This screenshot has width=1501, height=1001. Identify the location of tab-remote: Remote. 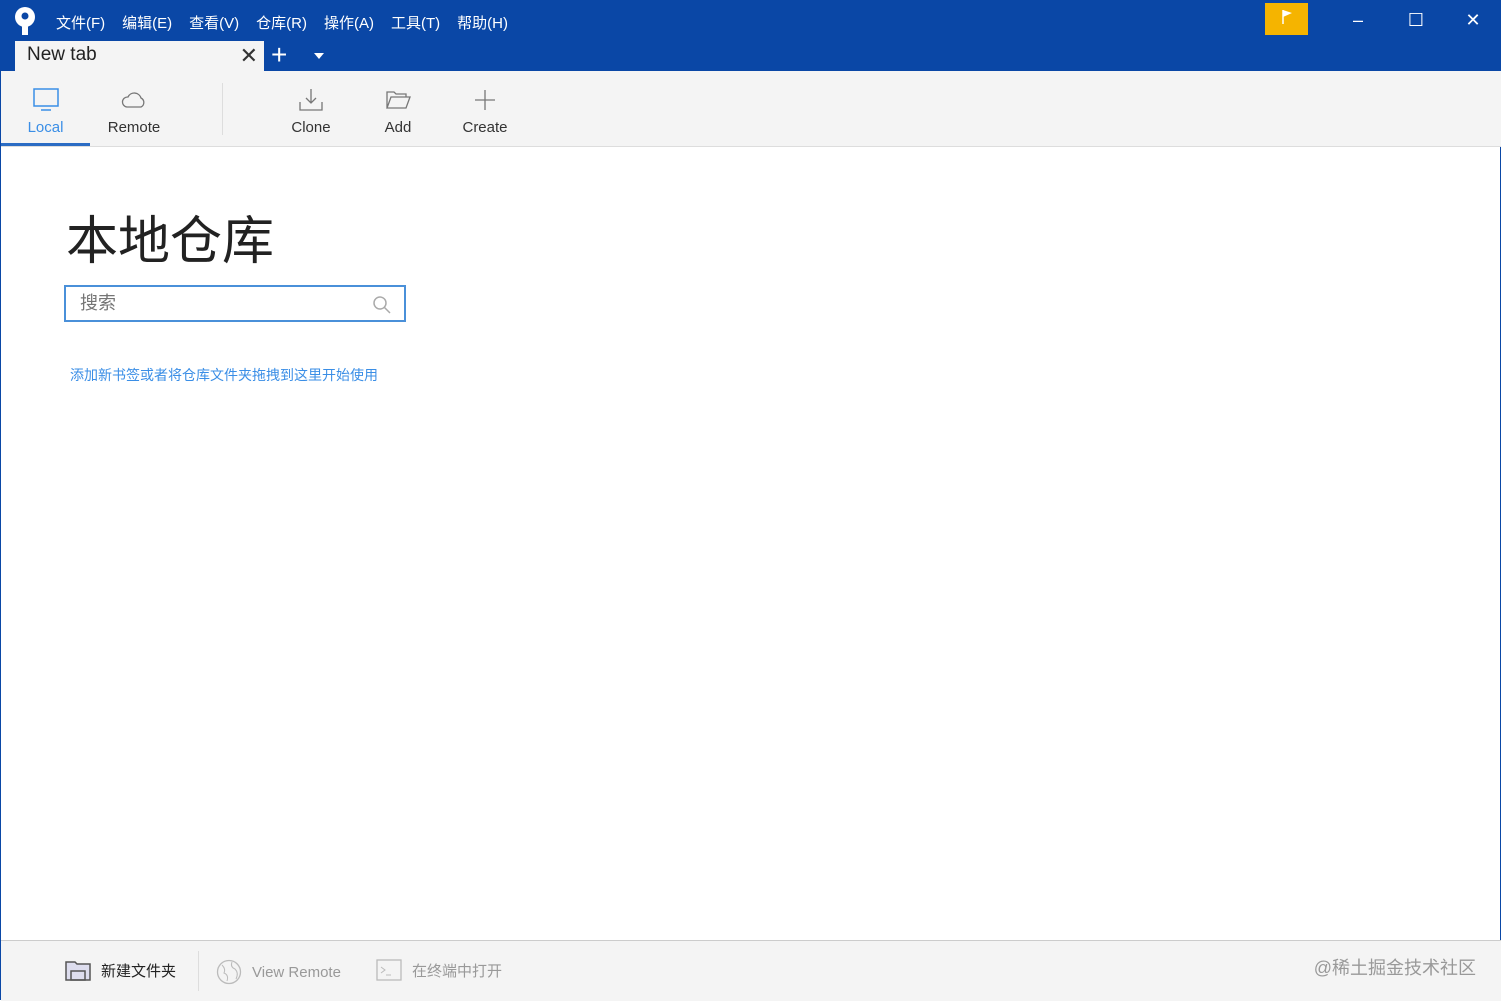
(134, 108).